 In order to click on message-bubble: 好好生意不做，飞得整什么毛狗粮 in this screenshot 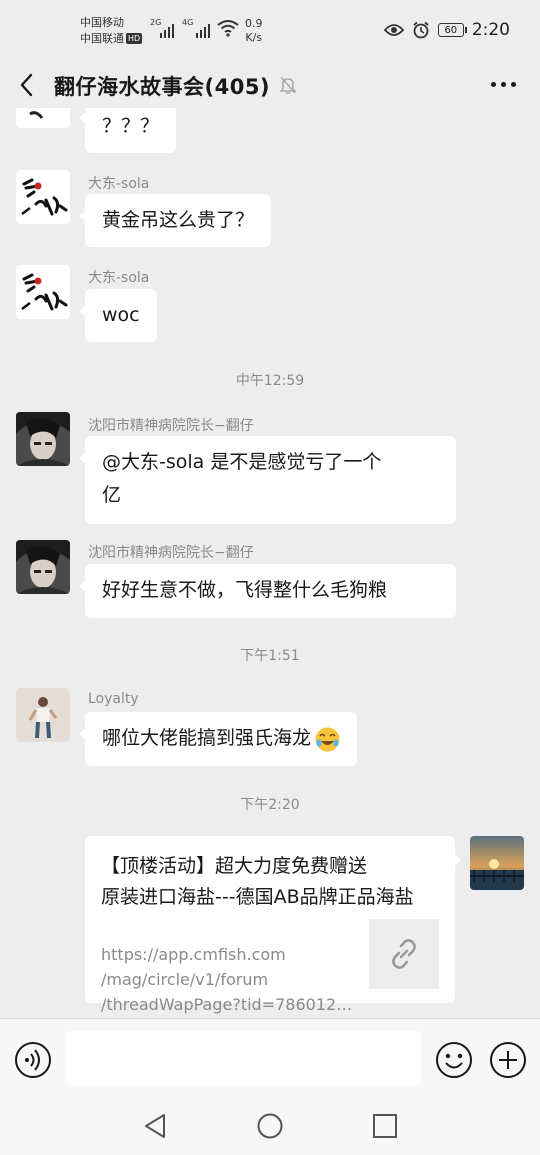, I will do `click(267, 591)`.